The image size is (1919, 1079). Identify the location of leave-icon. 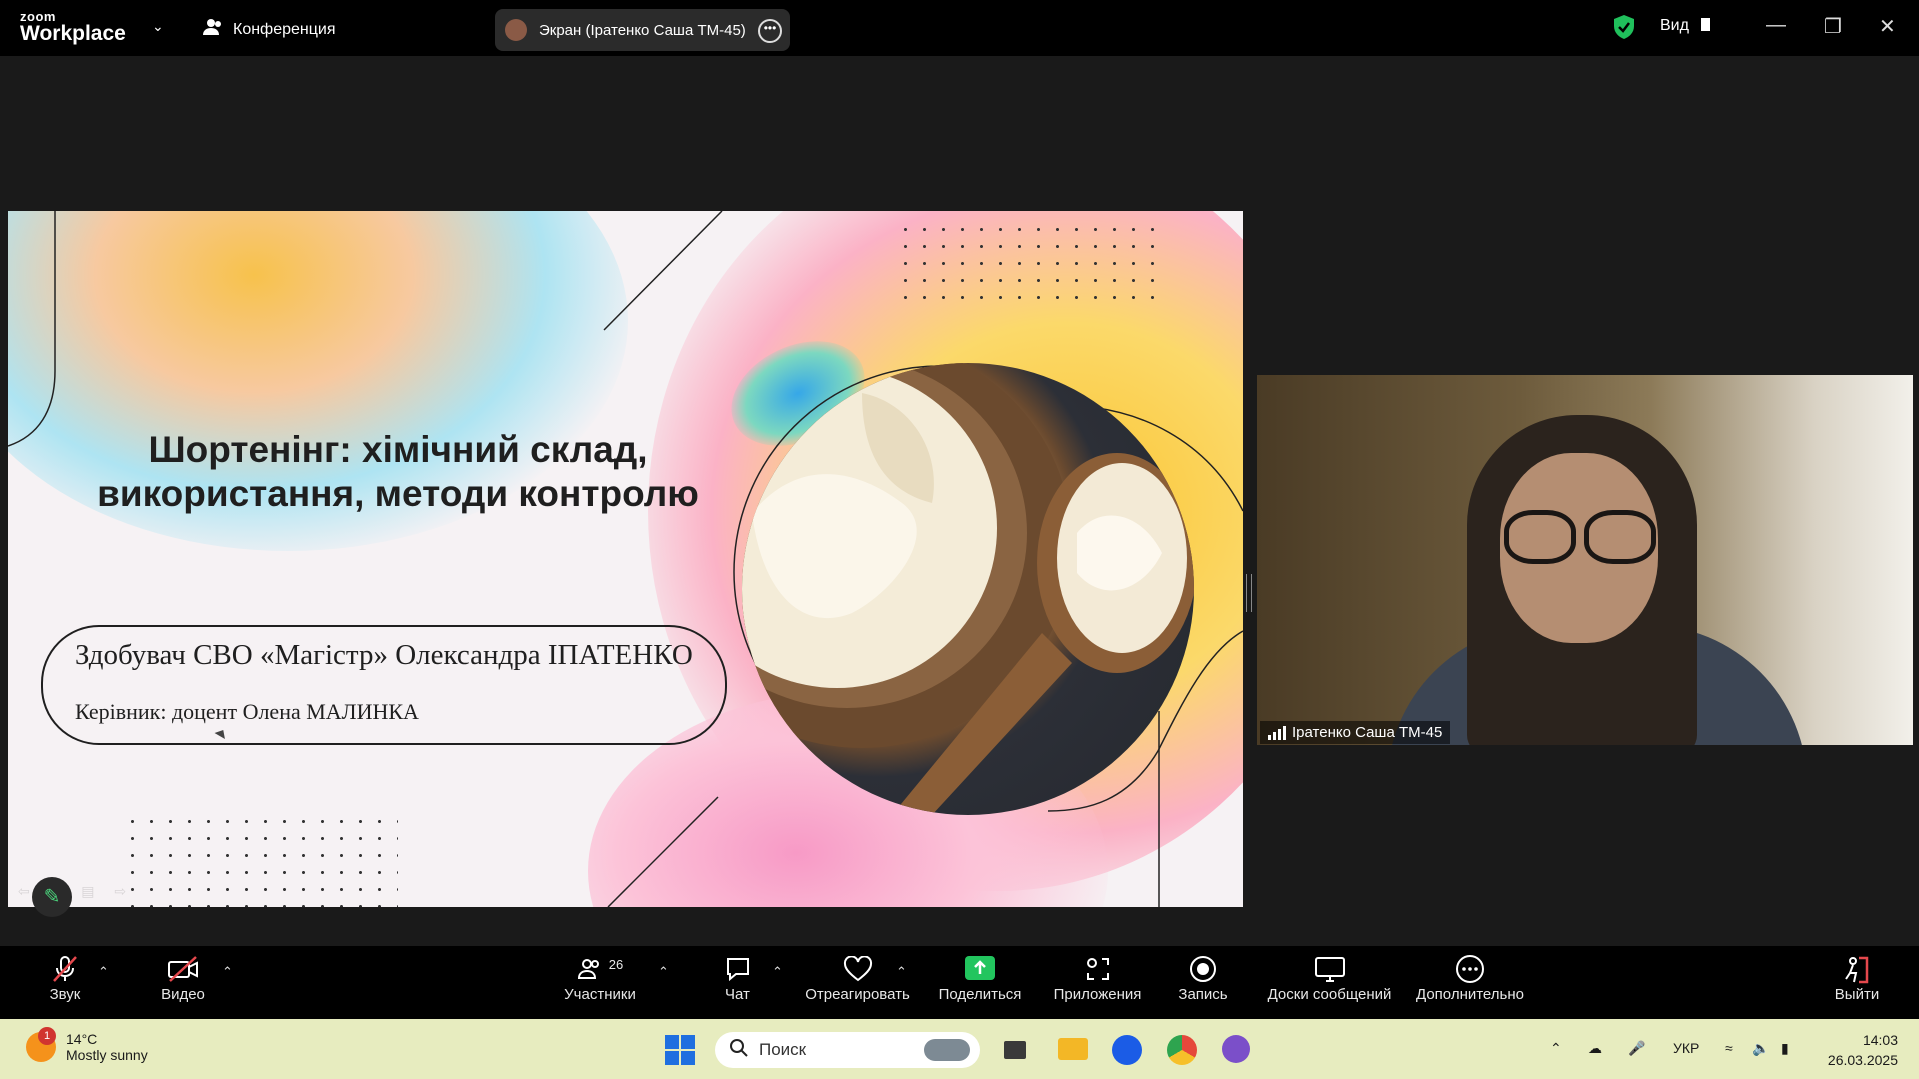
(1857, 969).